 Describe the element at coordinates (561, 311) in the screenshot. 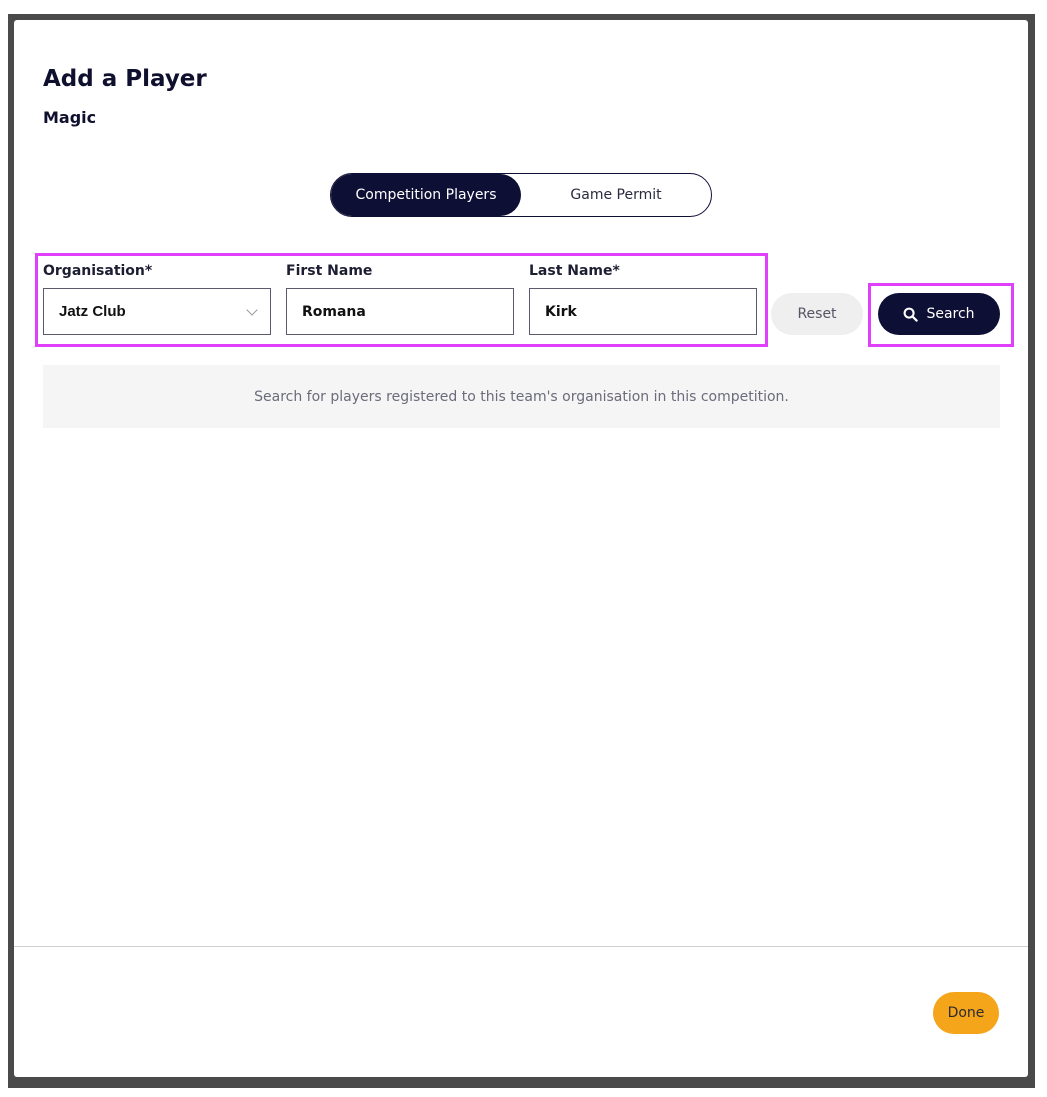

I see `last-name-value: Kirk` at that location.